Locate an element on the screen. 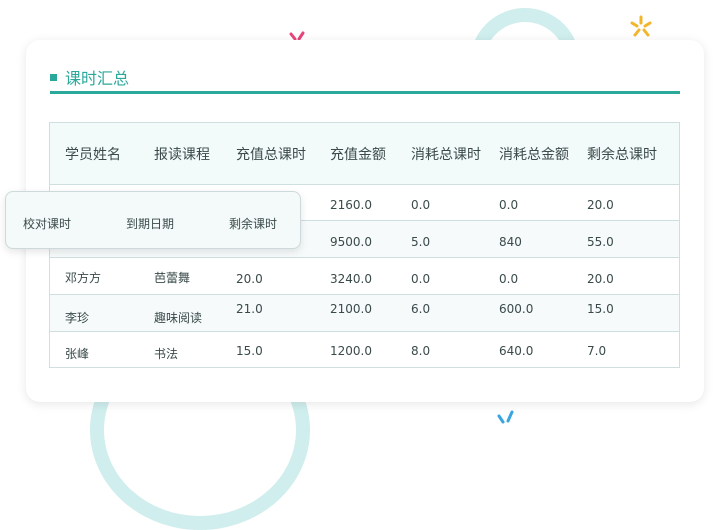 Image resolution: width=723 pixels, height=530 pixels. cell-student-name: 邓方方 is located at coordinates (83, 278).